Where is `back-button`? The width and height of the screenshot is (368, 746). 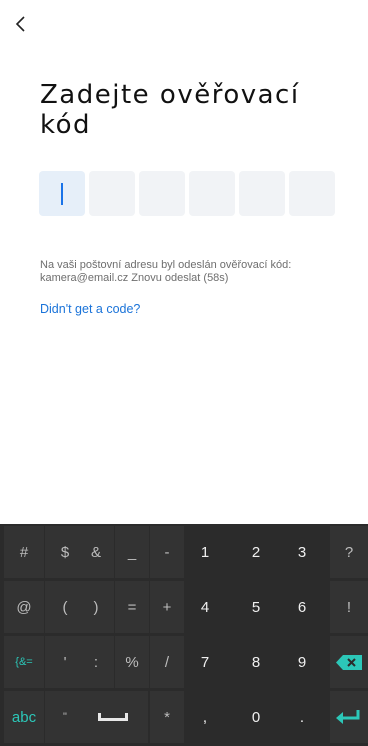
back-button is located at coordinates (23, 25).